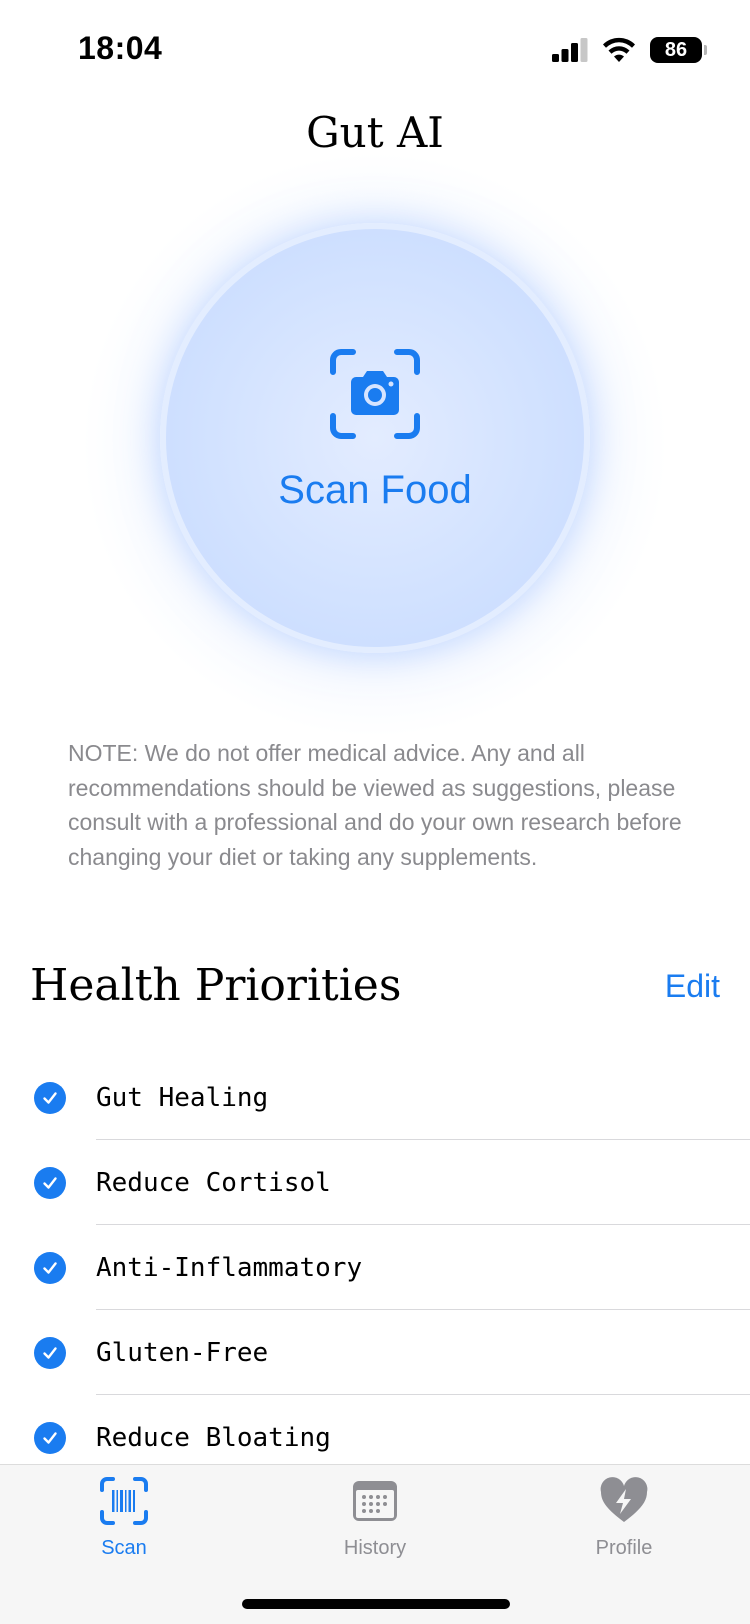  What do you see at coordinates (216, 985) in the screenshot?
I see `health-priorities-title: Health Priorities` at bounding box center [216, 985].